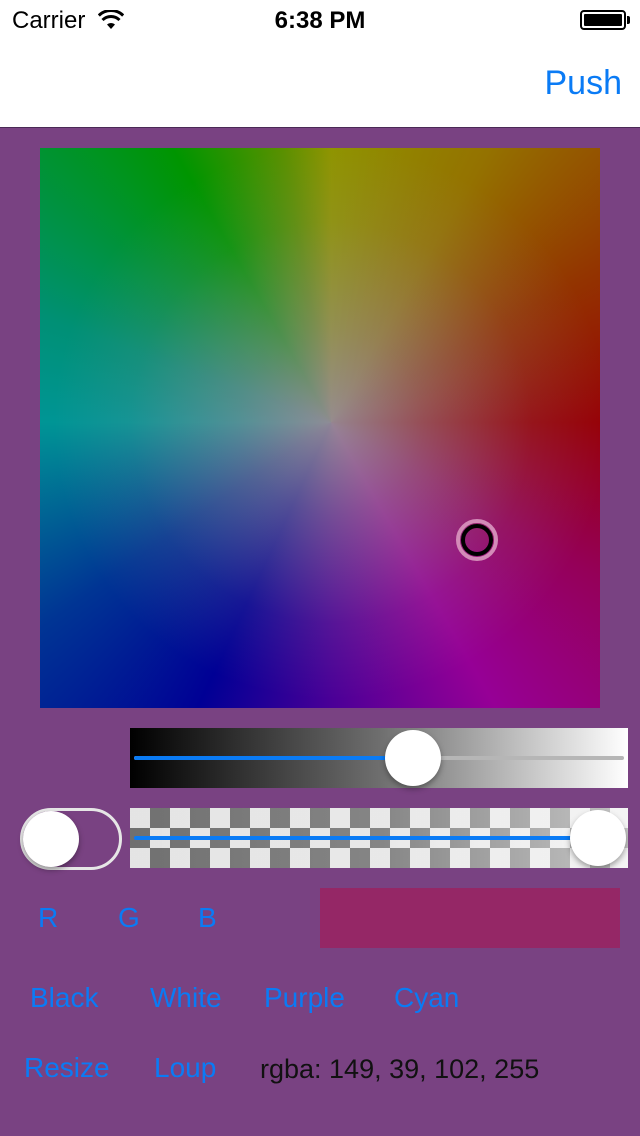 The image size is (640, 1136). I want to click on purple-button: Purple, so click(304, 998).